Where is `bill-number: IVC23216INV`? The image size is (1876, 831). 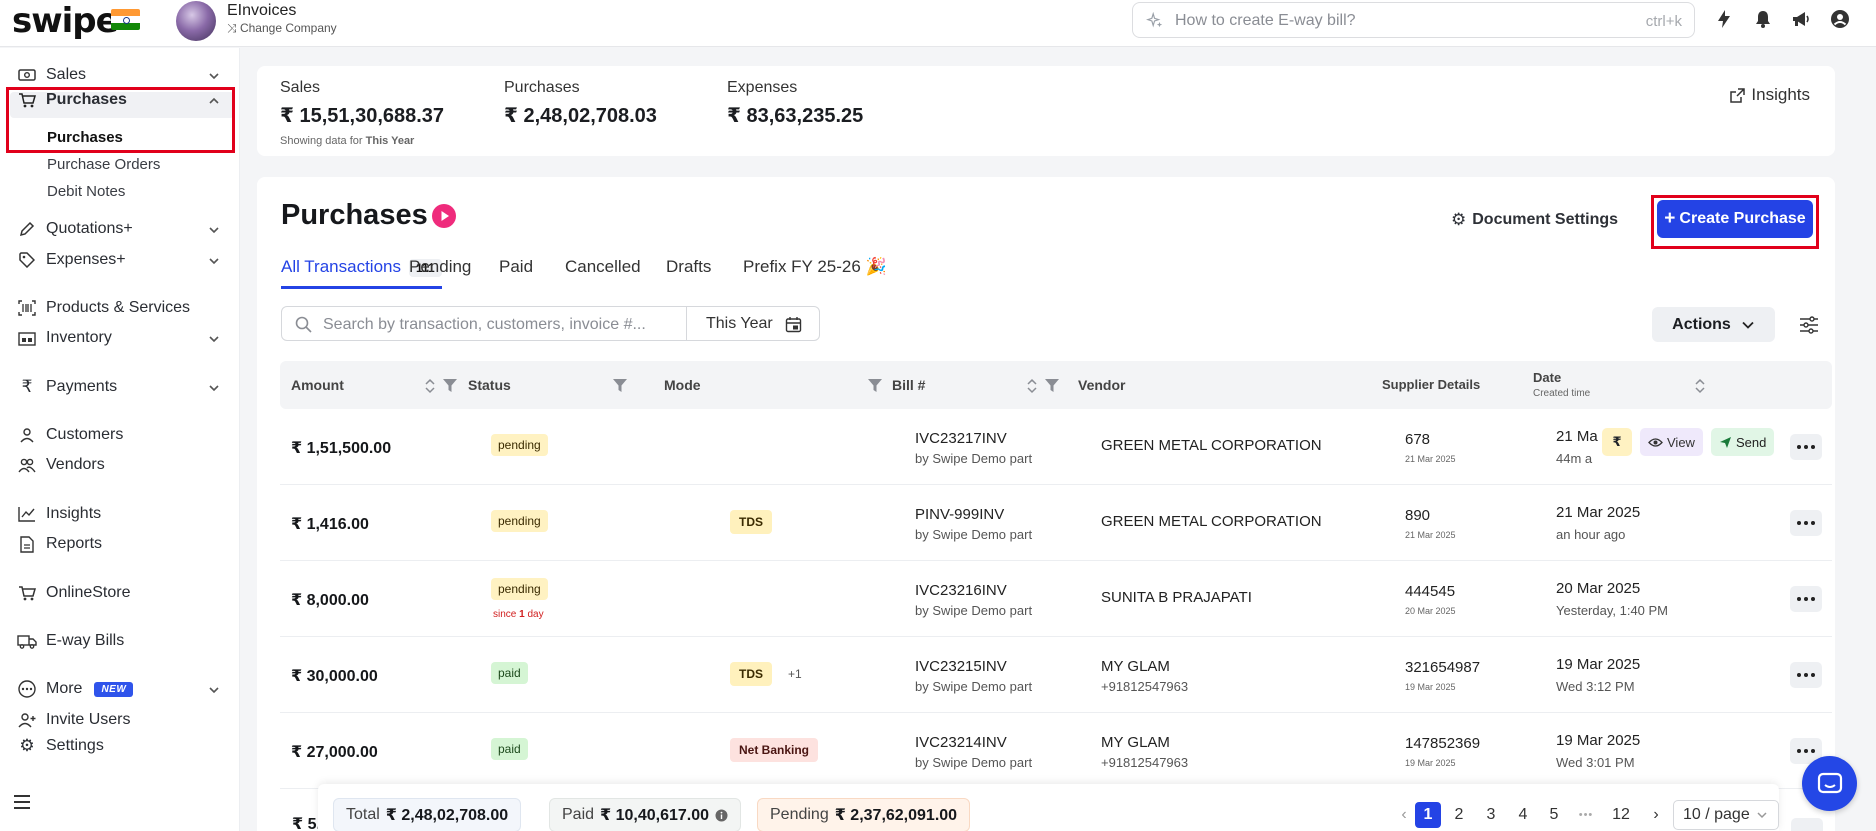
bill-number: IVC23216INV is located at coordinates (961, 590).